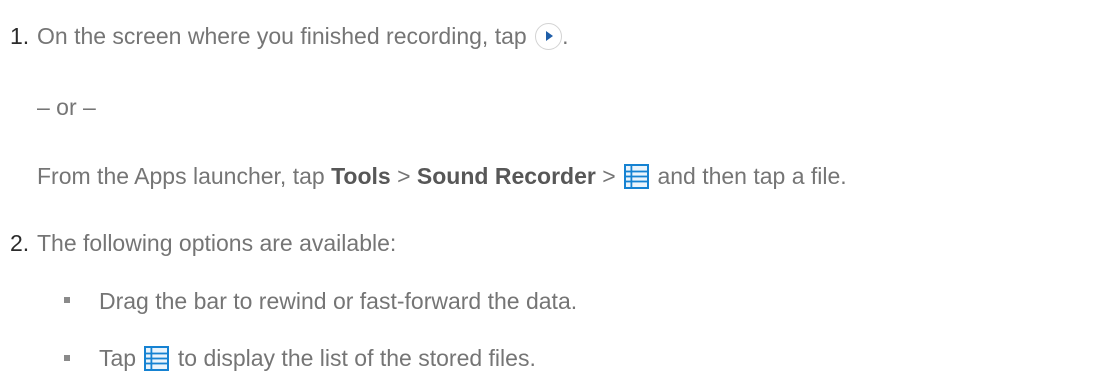 Image resolution: width=1095 pixels, height=389 pixels. What do you see at coordinates (20, 36) in the screenshot?
I see `step-1-number: 1.` at bounding box center [20, 36].